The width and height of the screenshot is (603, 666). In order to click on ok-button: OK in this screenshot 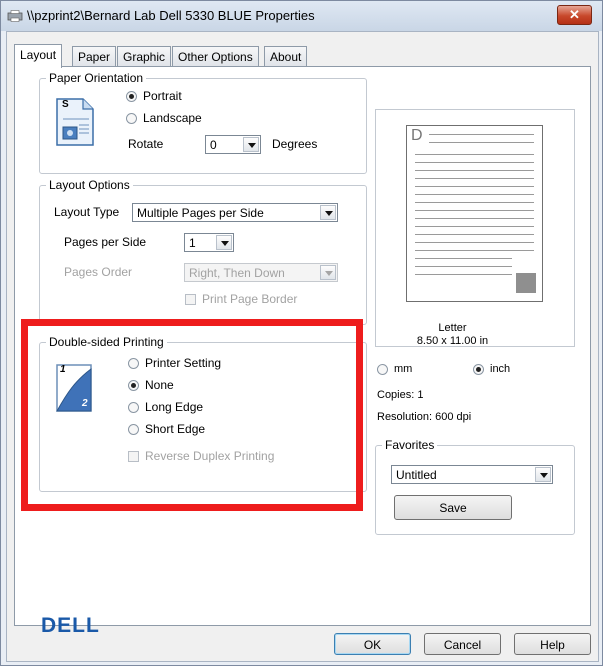, I will do `click(372, 644)`.